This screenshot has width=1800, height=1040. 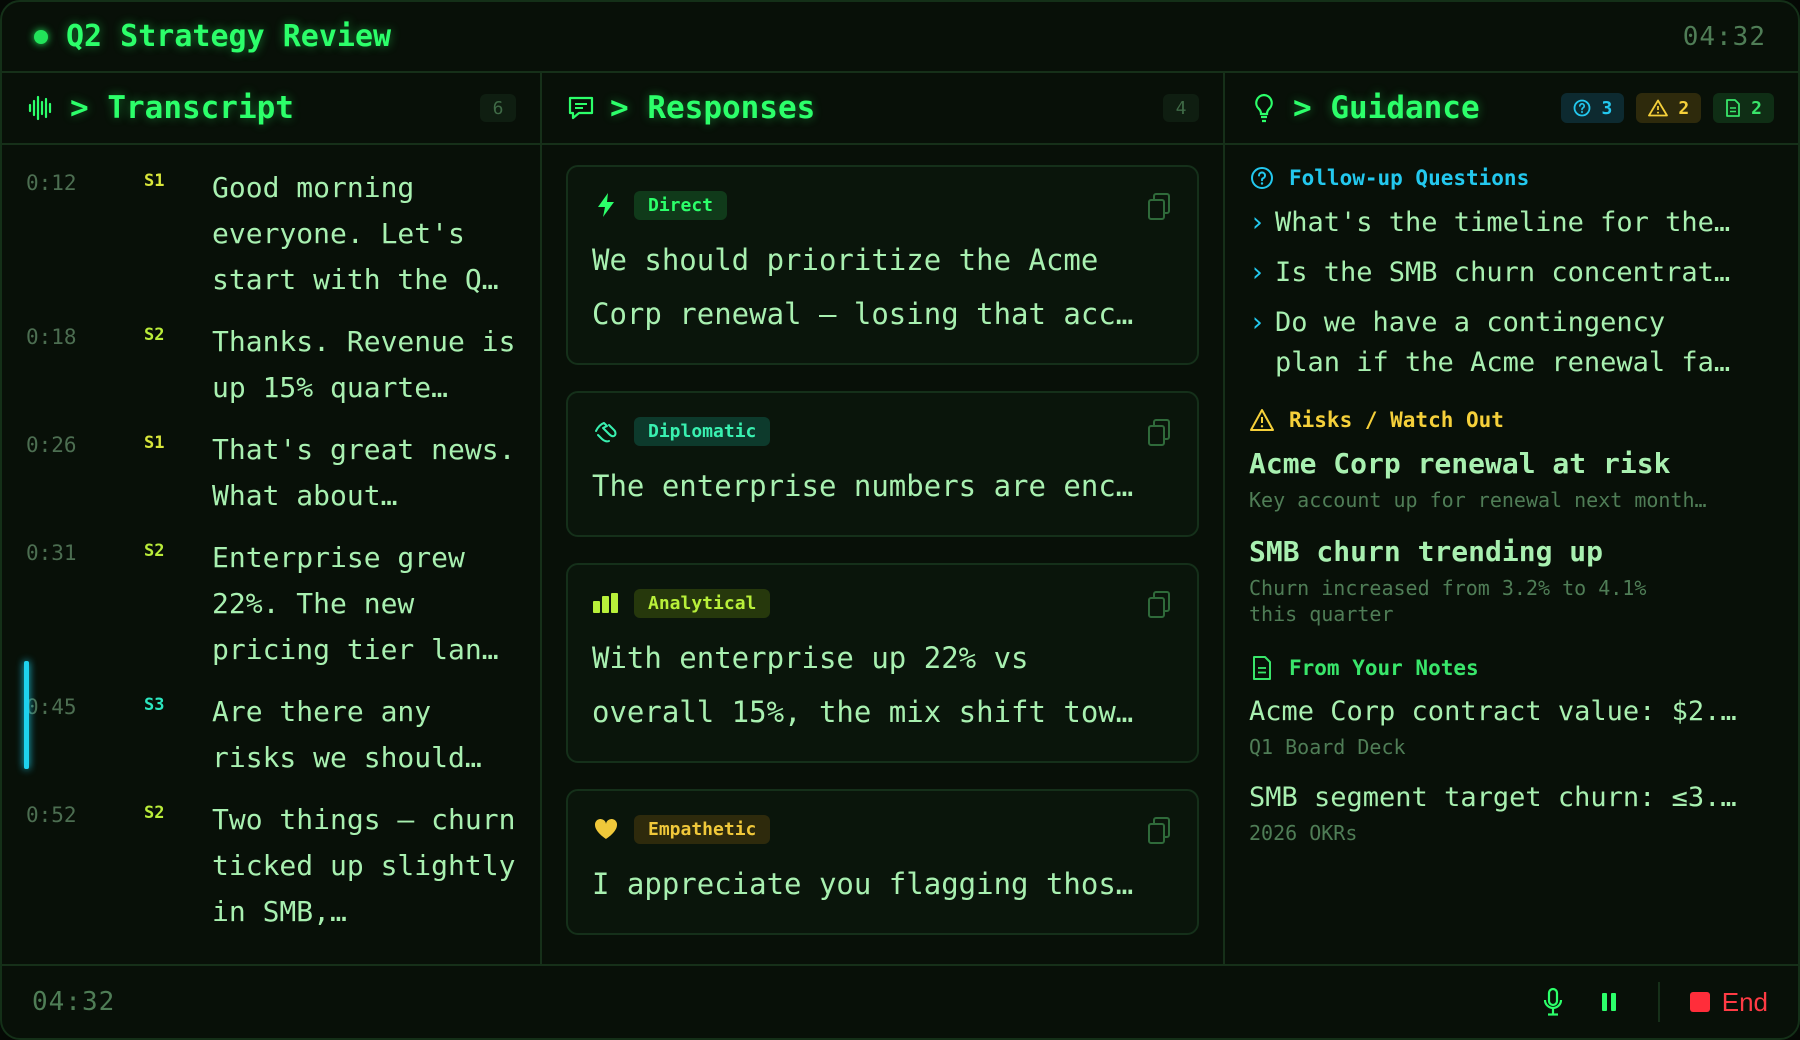 I want to click on guidance-title: > Guidance, so click(x=1386, y=108).